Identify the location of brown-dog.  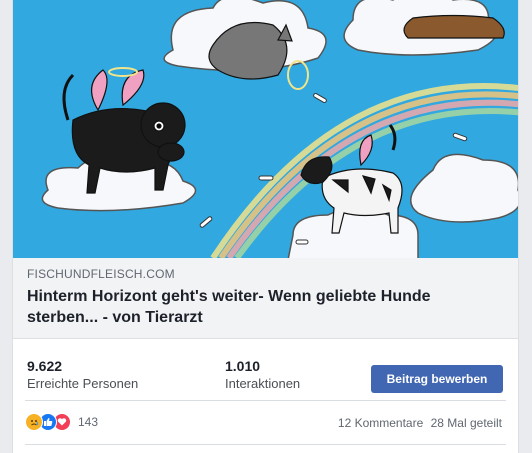
(454, 26).